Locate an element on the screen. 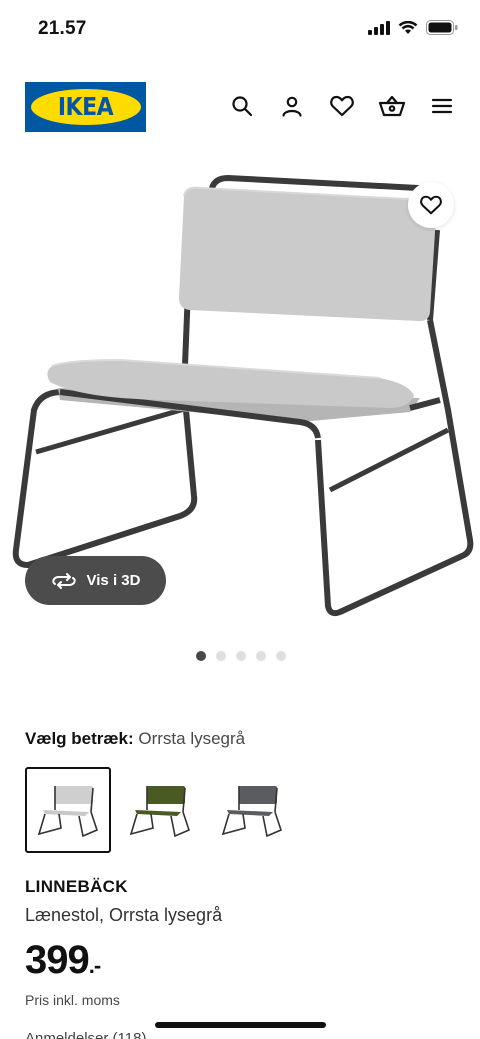 This screenshot has width=480, height=1039. swatch-light-grey is located at coordinates (68, 810).